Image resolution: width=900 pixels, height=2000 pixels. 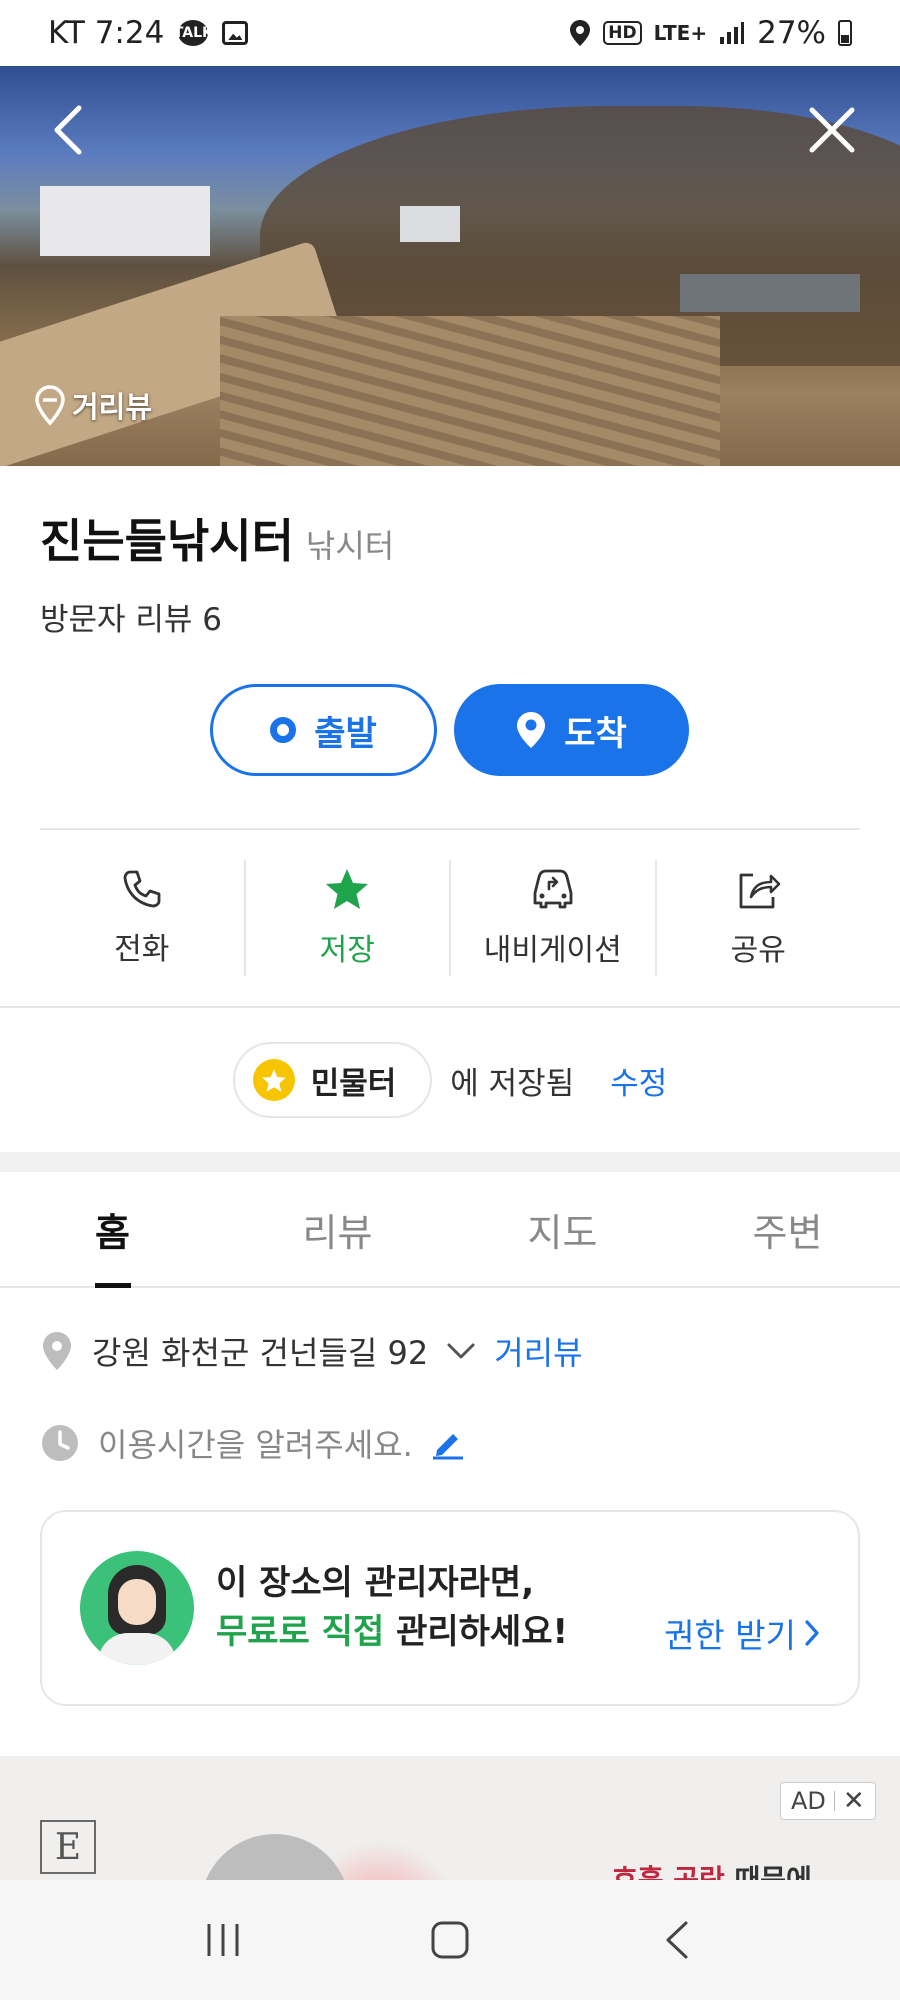 What do you see at coordinates (348, 918) in the screenshot?
I see `save-button: 저장` at bounding box center [348, 918].